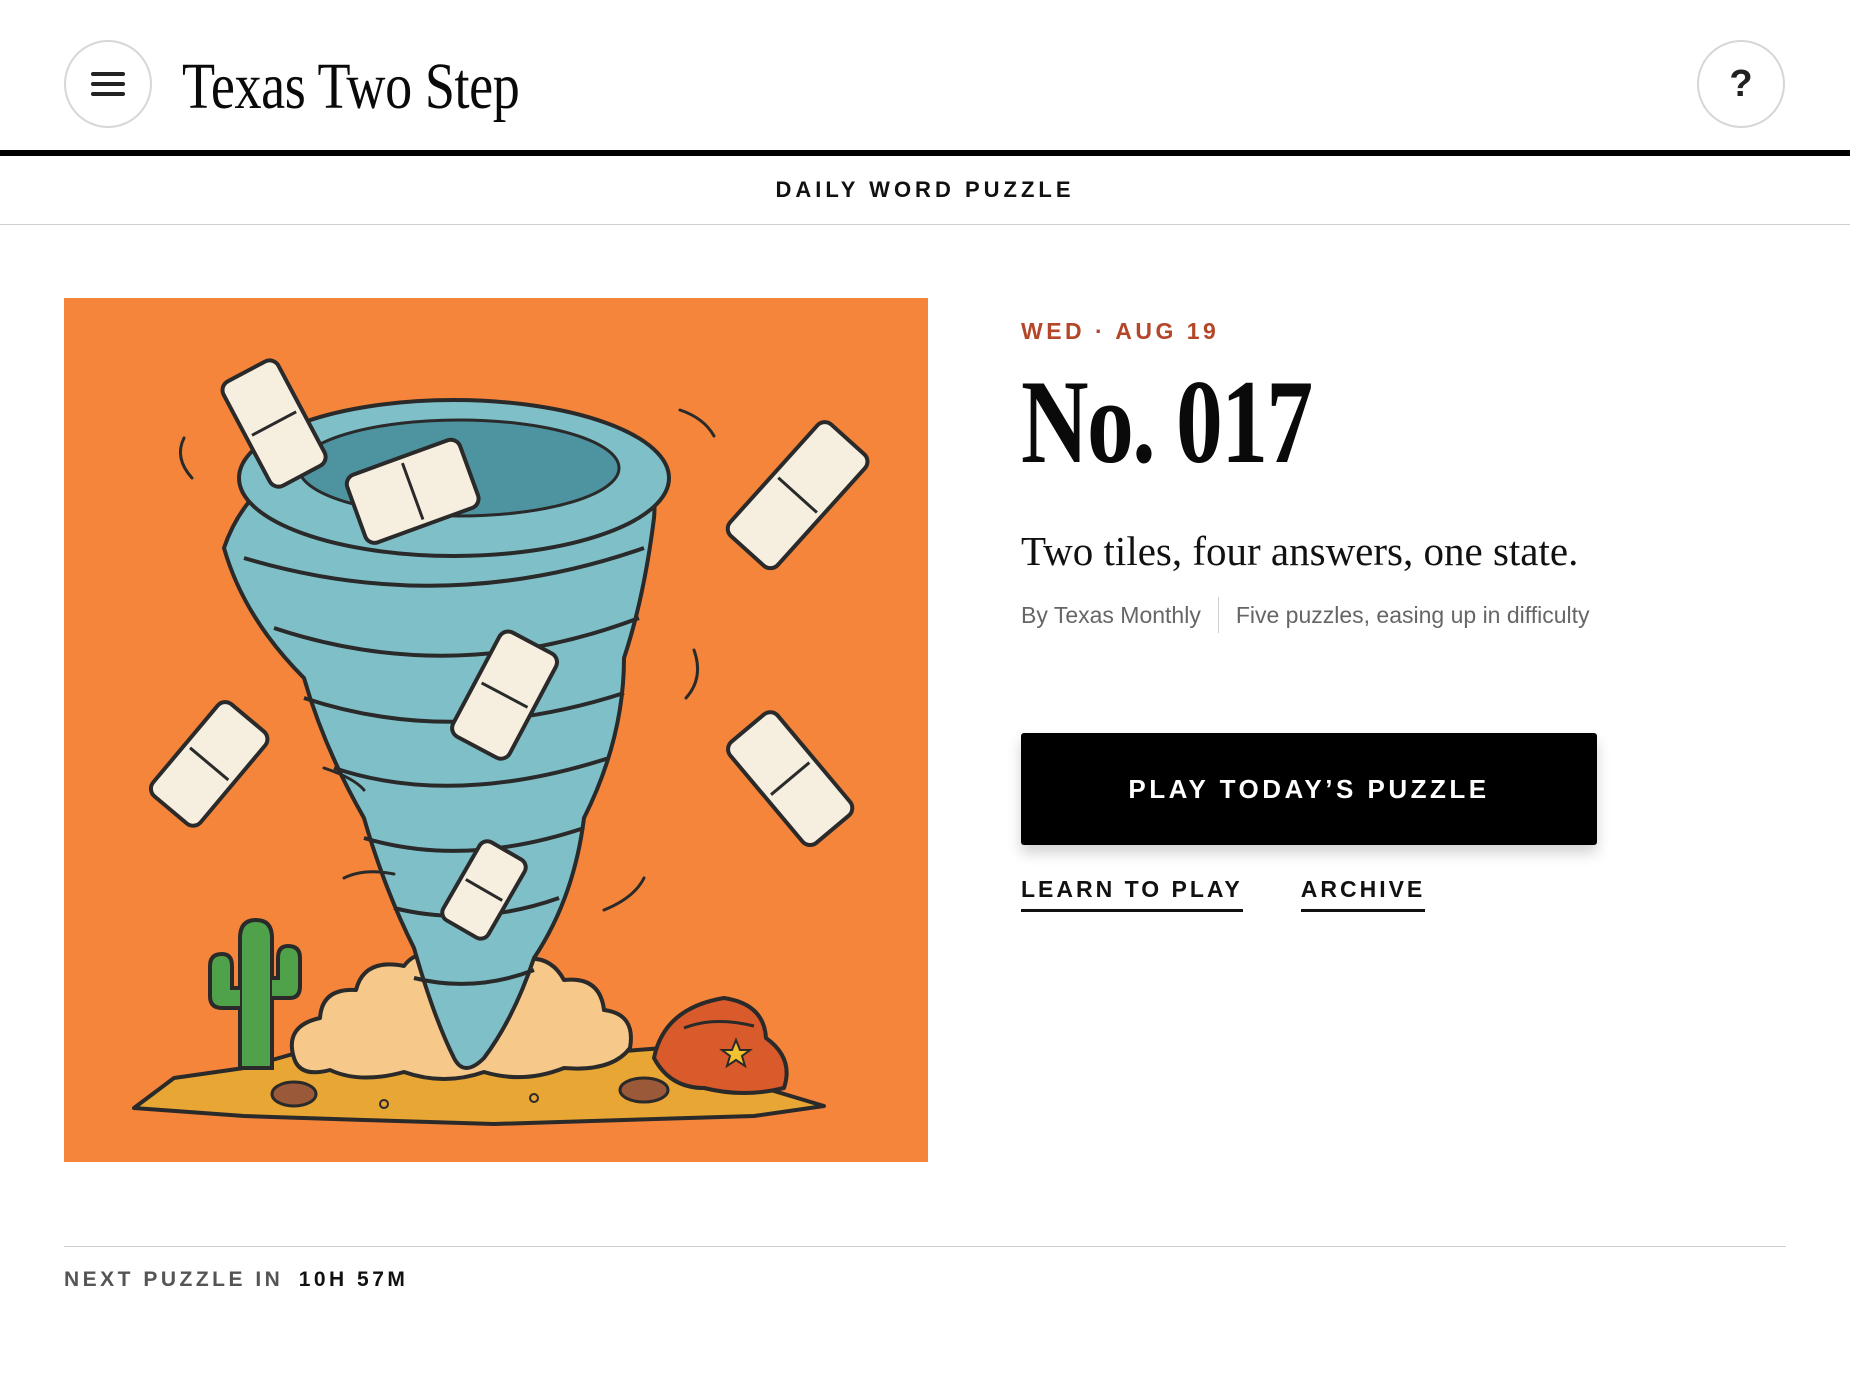  What do you see at coordinates (1120, 331) in the screenshot?
I see `puzzle-date: WED · AUG 19` at bounding box center [1120, 331].